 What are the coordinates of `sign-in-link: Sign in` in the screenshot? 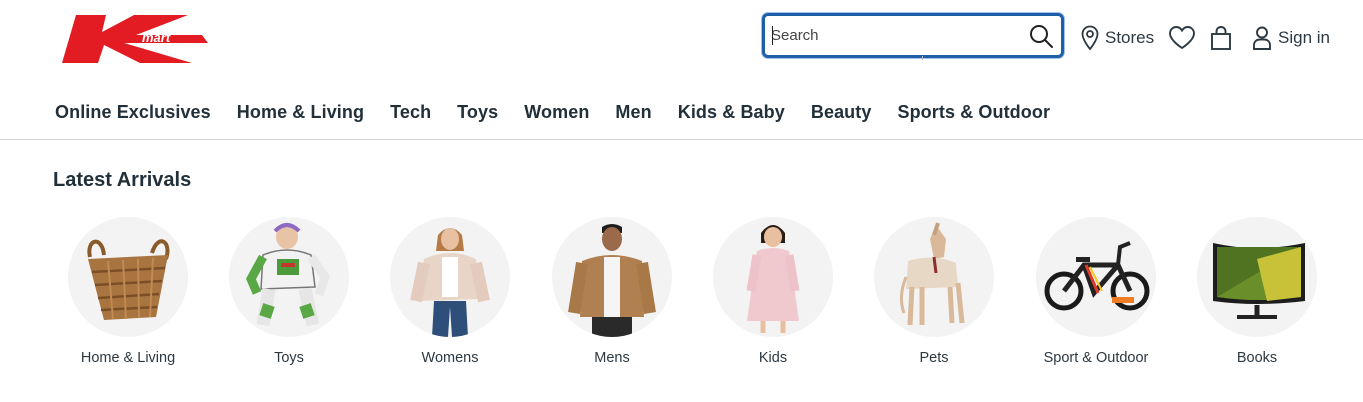 It's located at (1291, 38).